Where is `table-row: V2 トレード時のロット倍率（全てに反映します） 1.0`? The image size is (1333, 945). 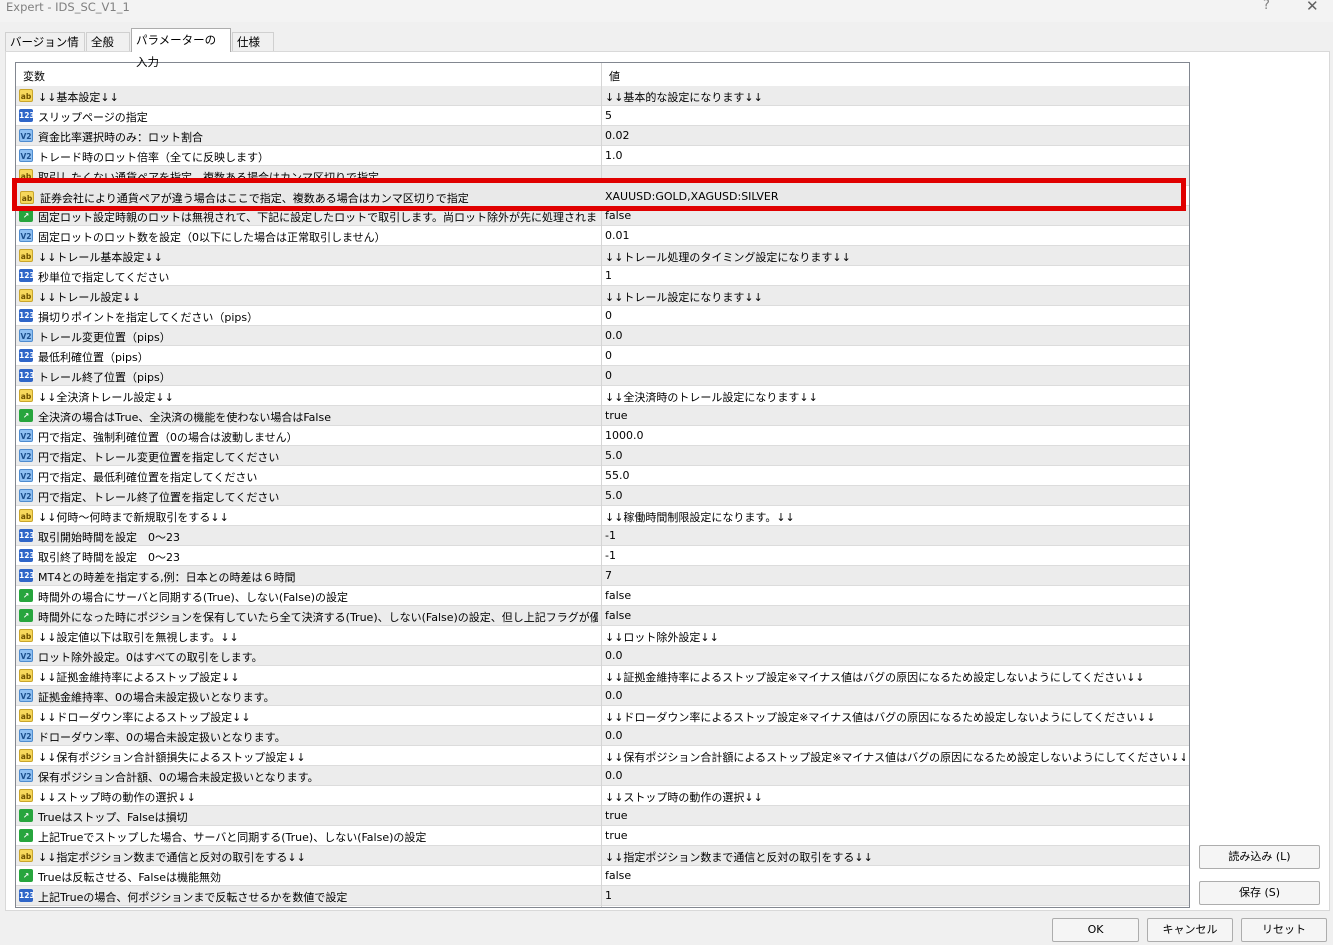
table-row: V2 トレード時のロット倍率（全てに反映します） 1.0 is located at coordinates (602, 156).